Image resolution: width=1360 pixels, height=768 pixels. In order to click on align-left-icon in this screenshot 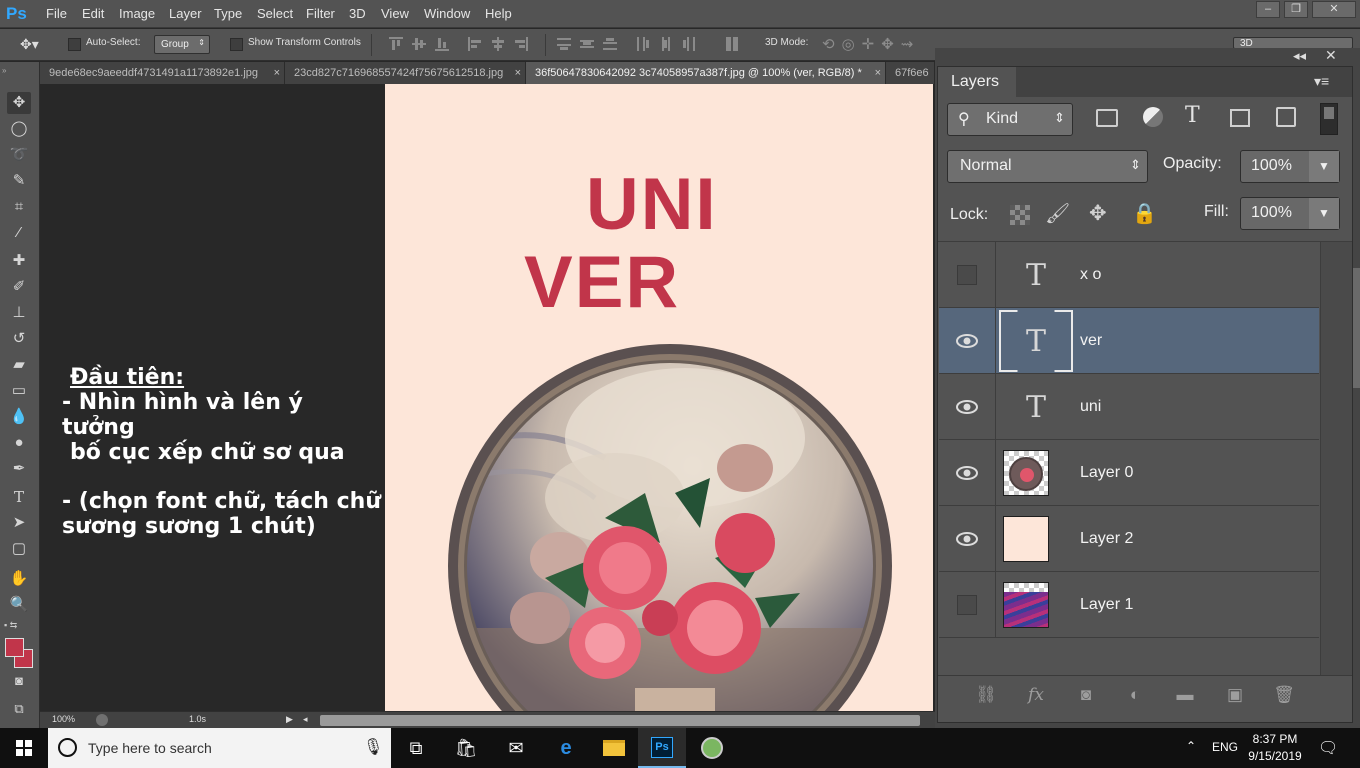, I will do `click(475, 44)`.